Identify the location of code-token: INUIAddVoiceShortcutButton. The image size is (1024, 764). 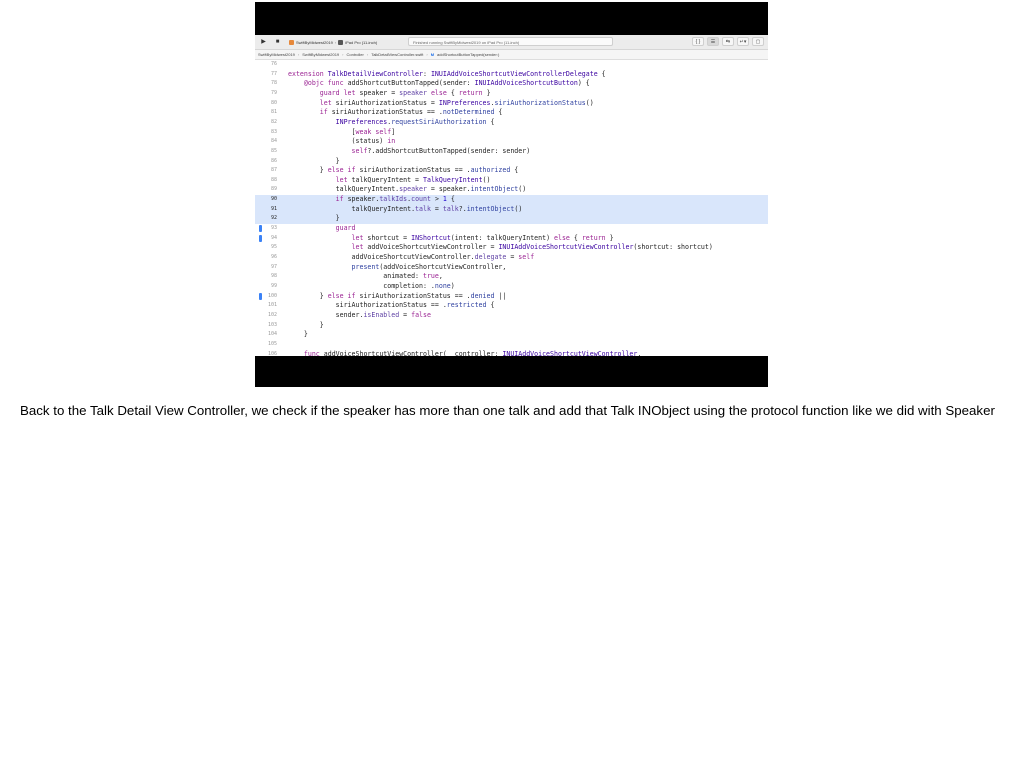
(526, 83).